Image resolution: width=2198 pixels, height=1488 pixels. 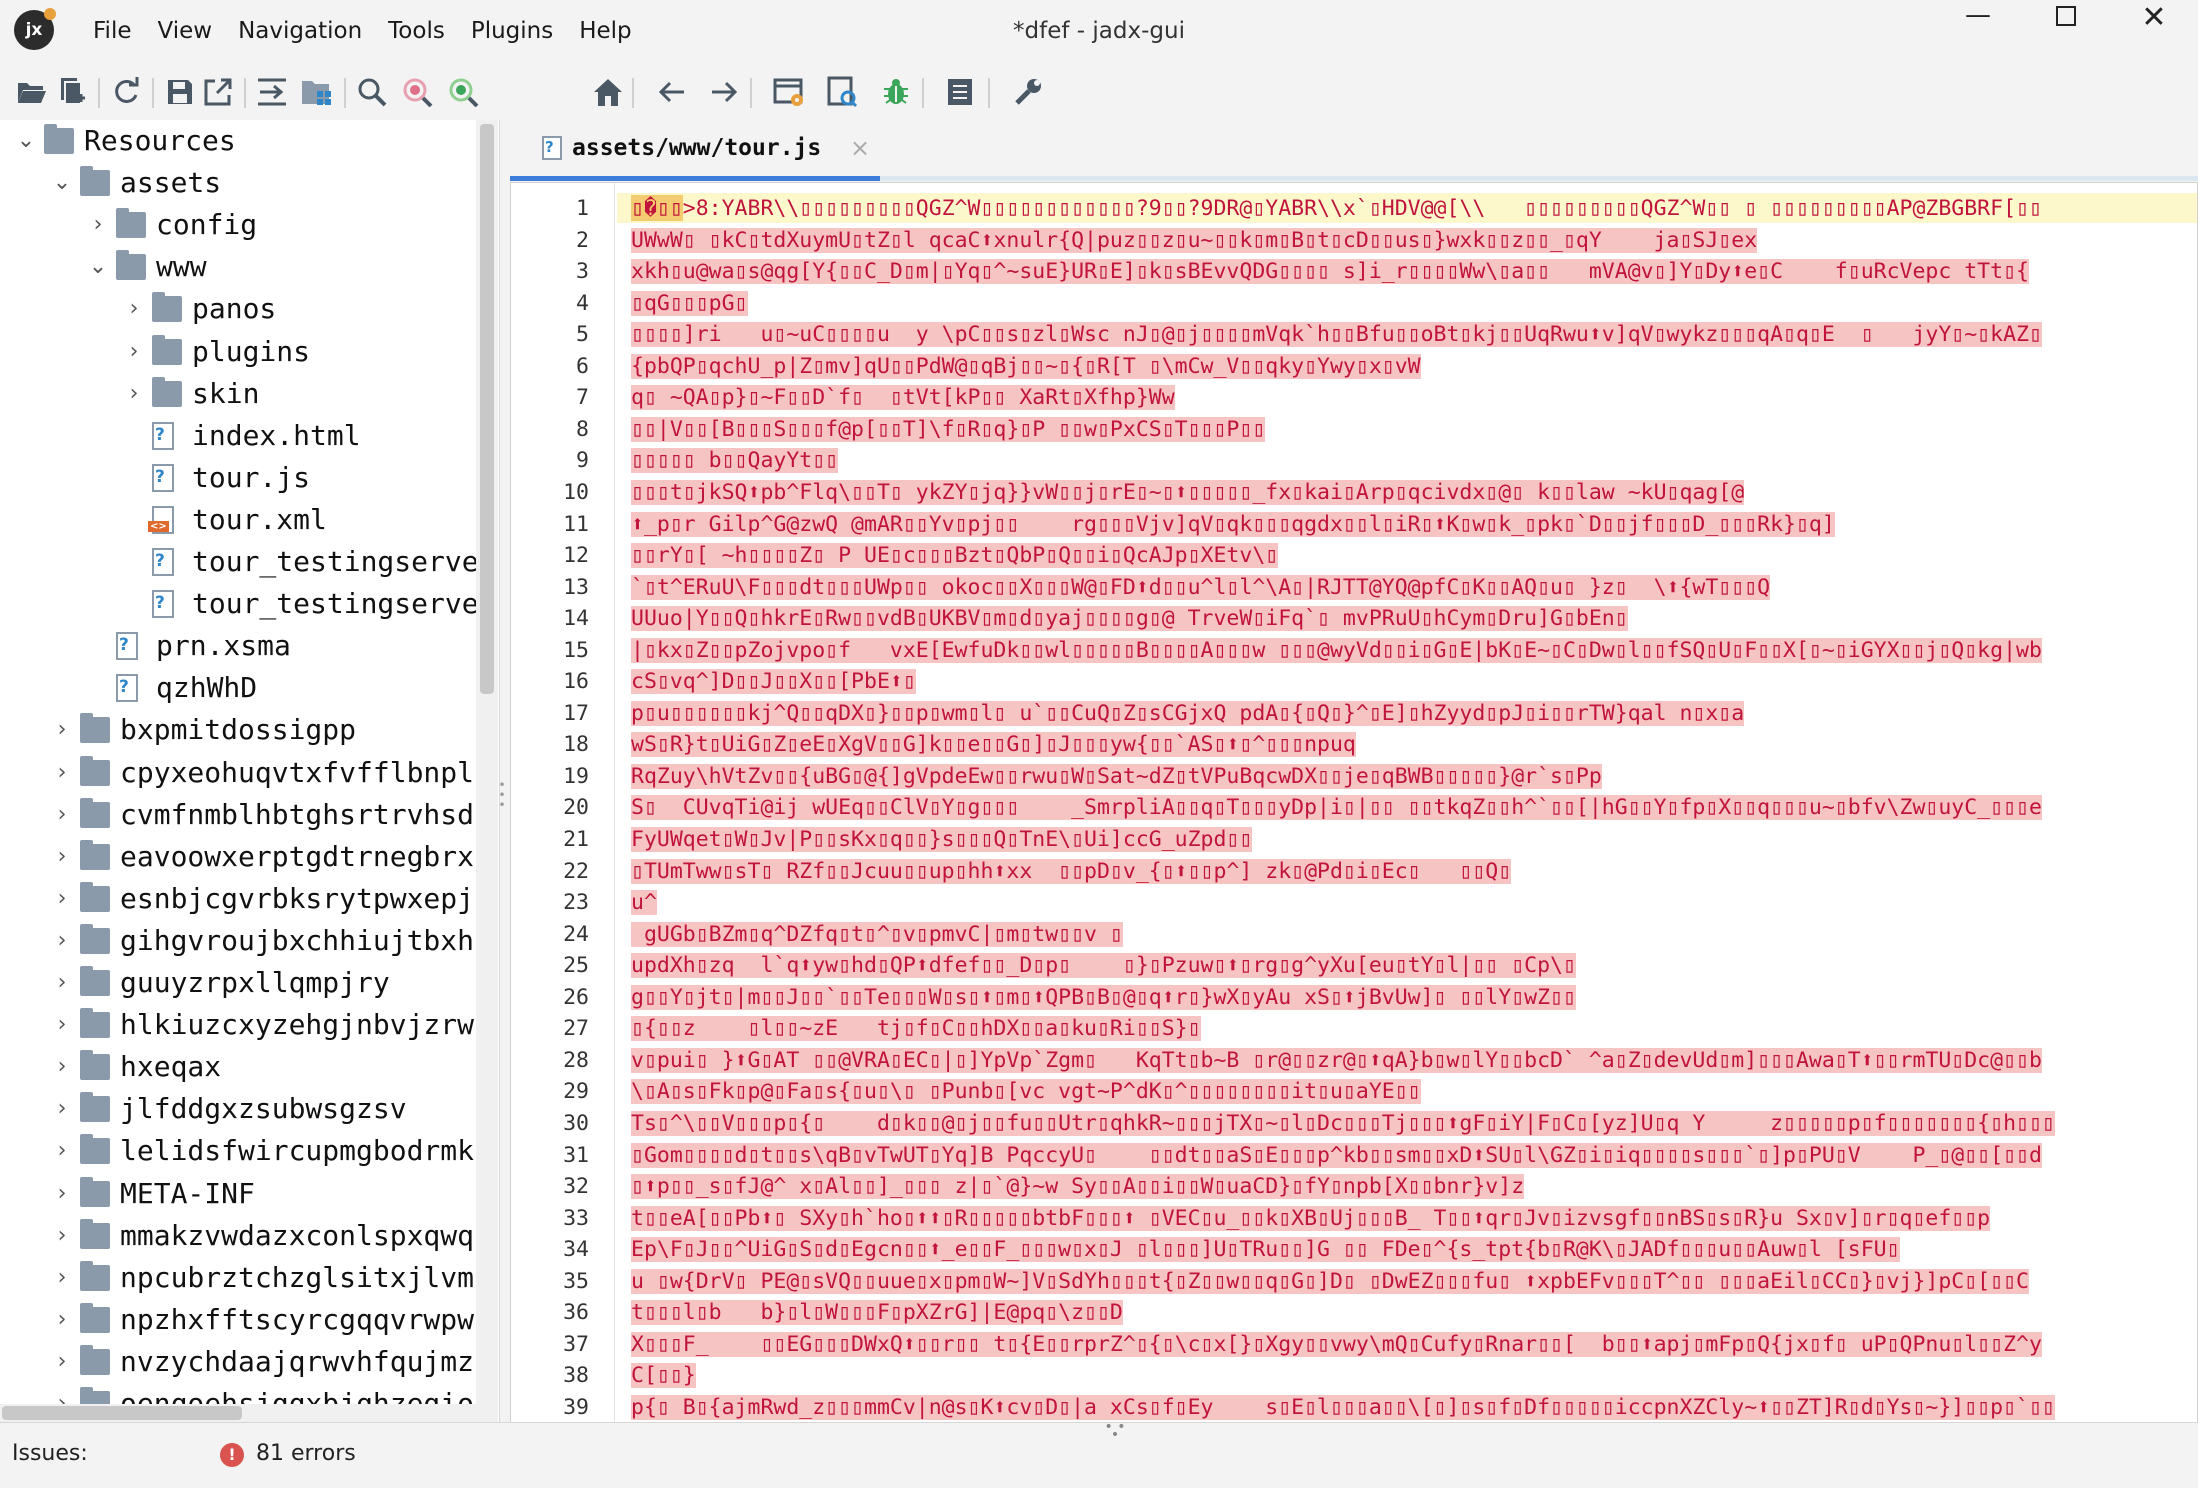 What do you see at coordinates (72, 92) in the screenshot?
I see `add-files-icon` at bounding box center [72, 92].